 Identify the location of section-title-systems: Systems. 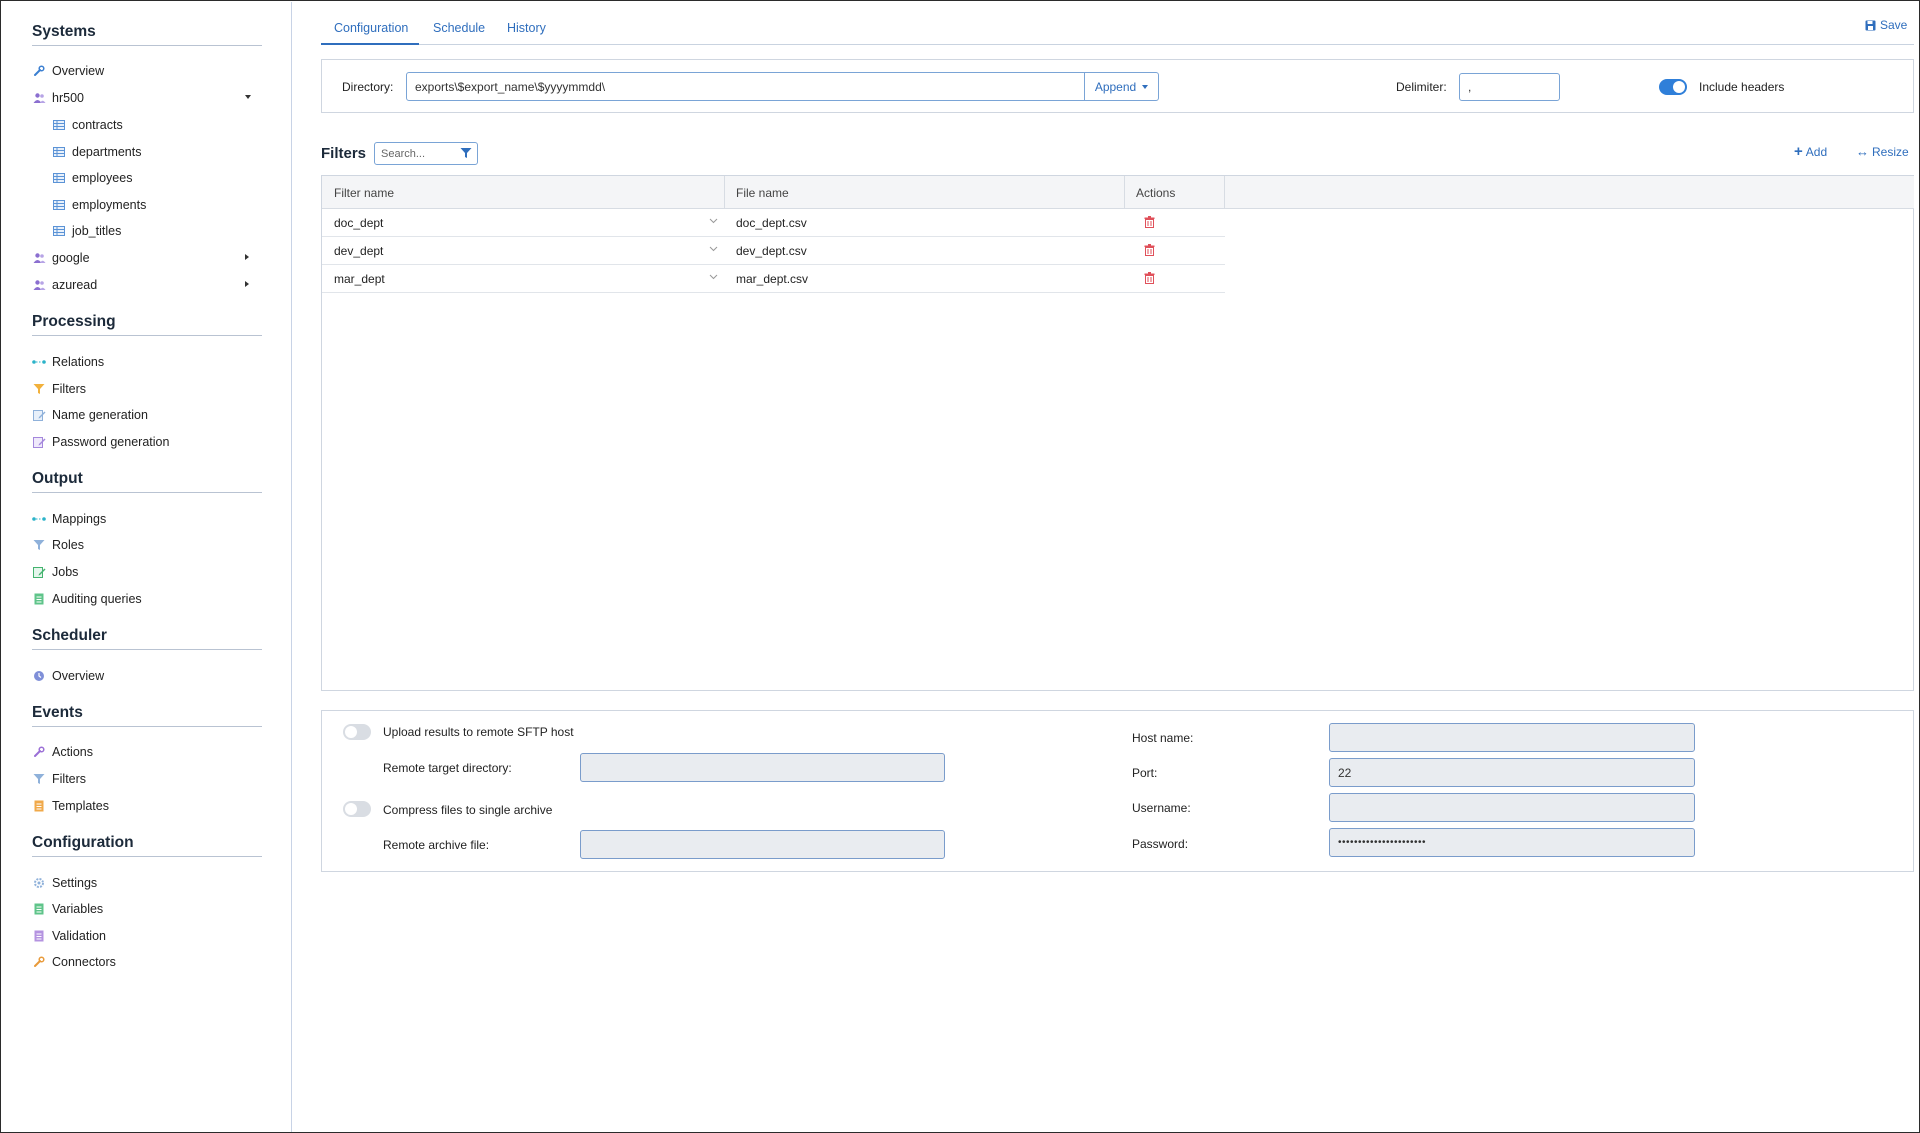
(64, 31).